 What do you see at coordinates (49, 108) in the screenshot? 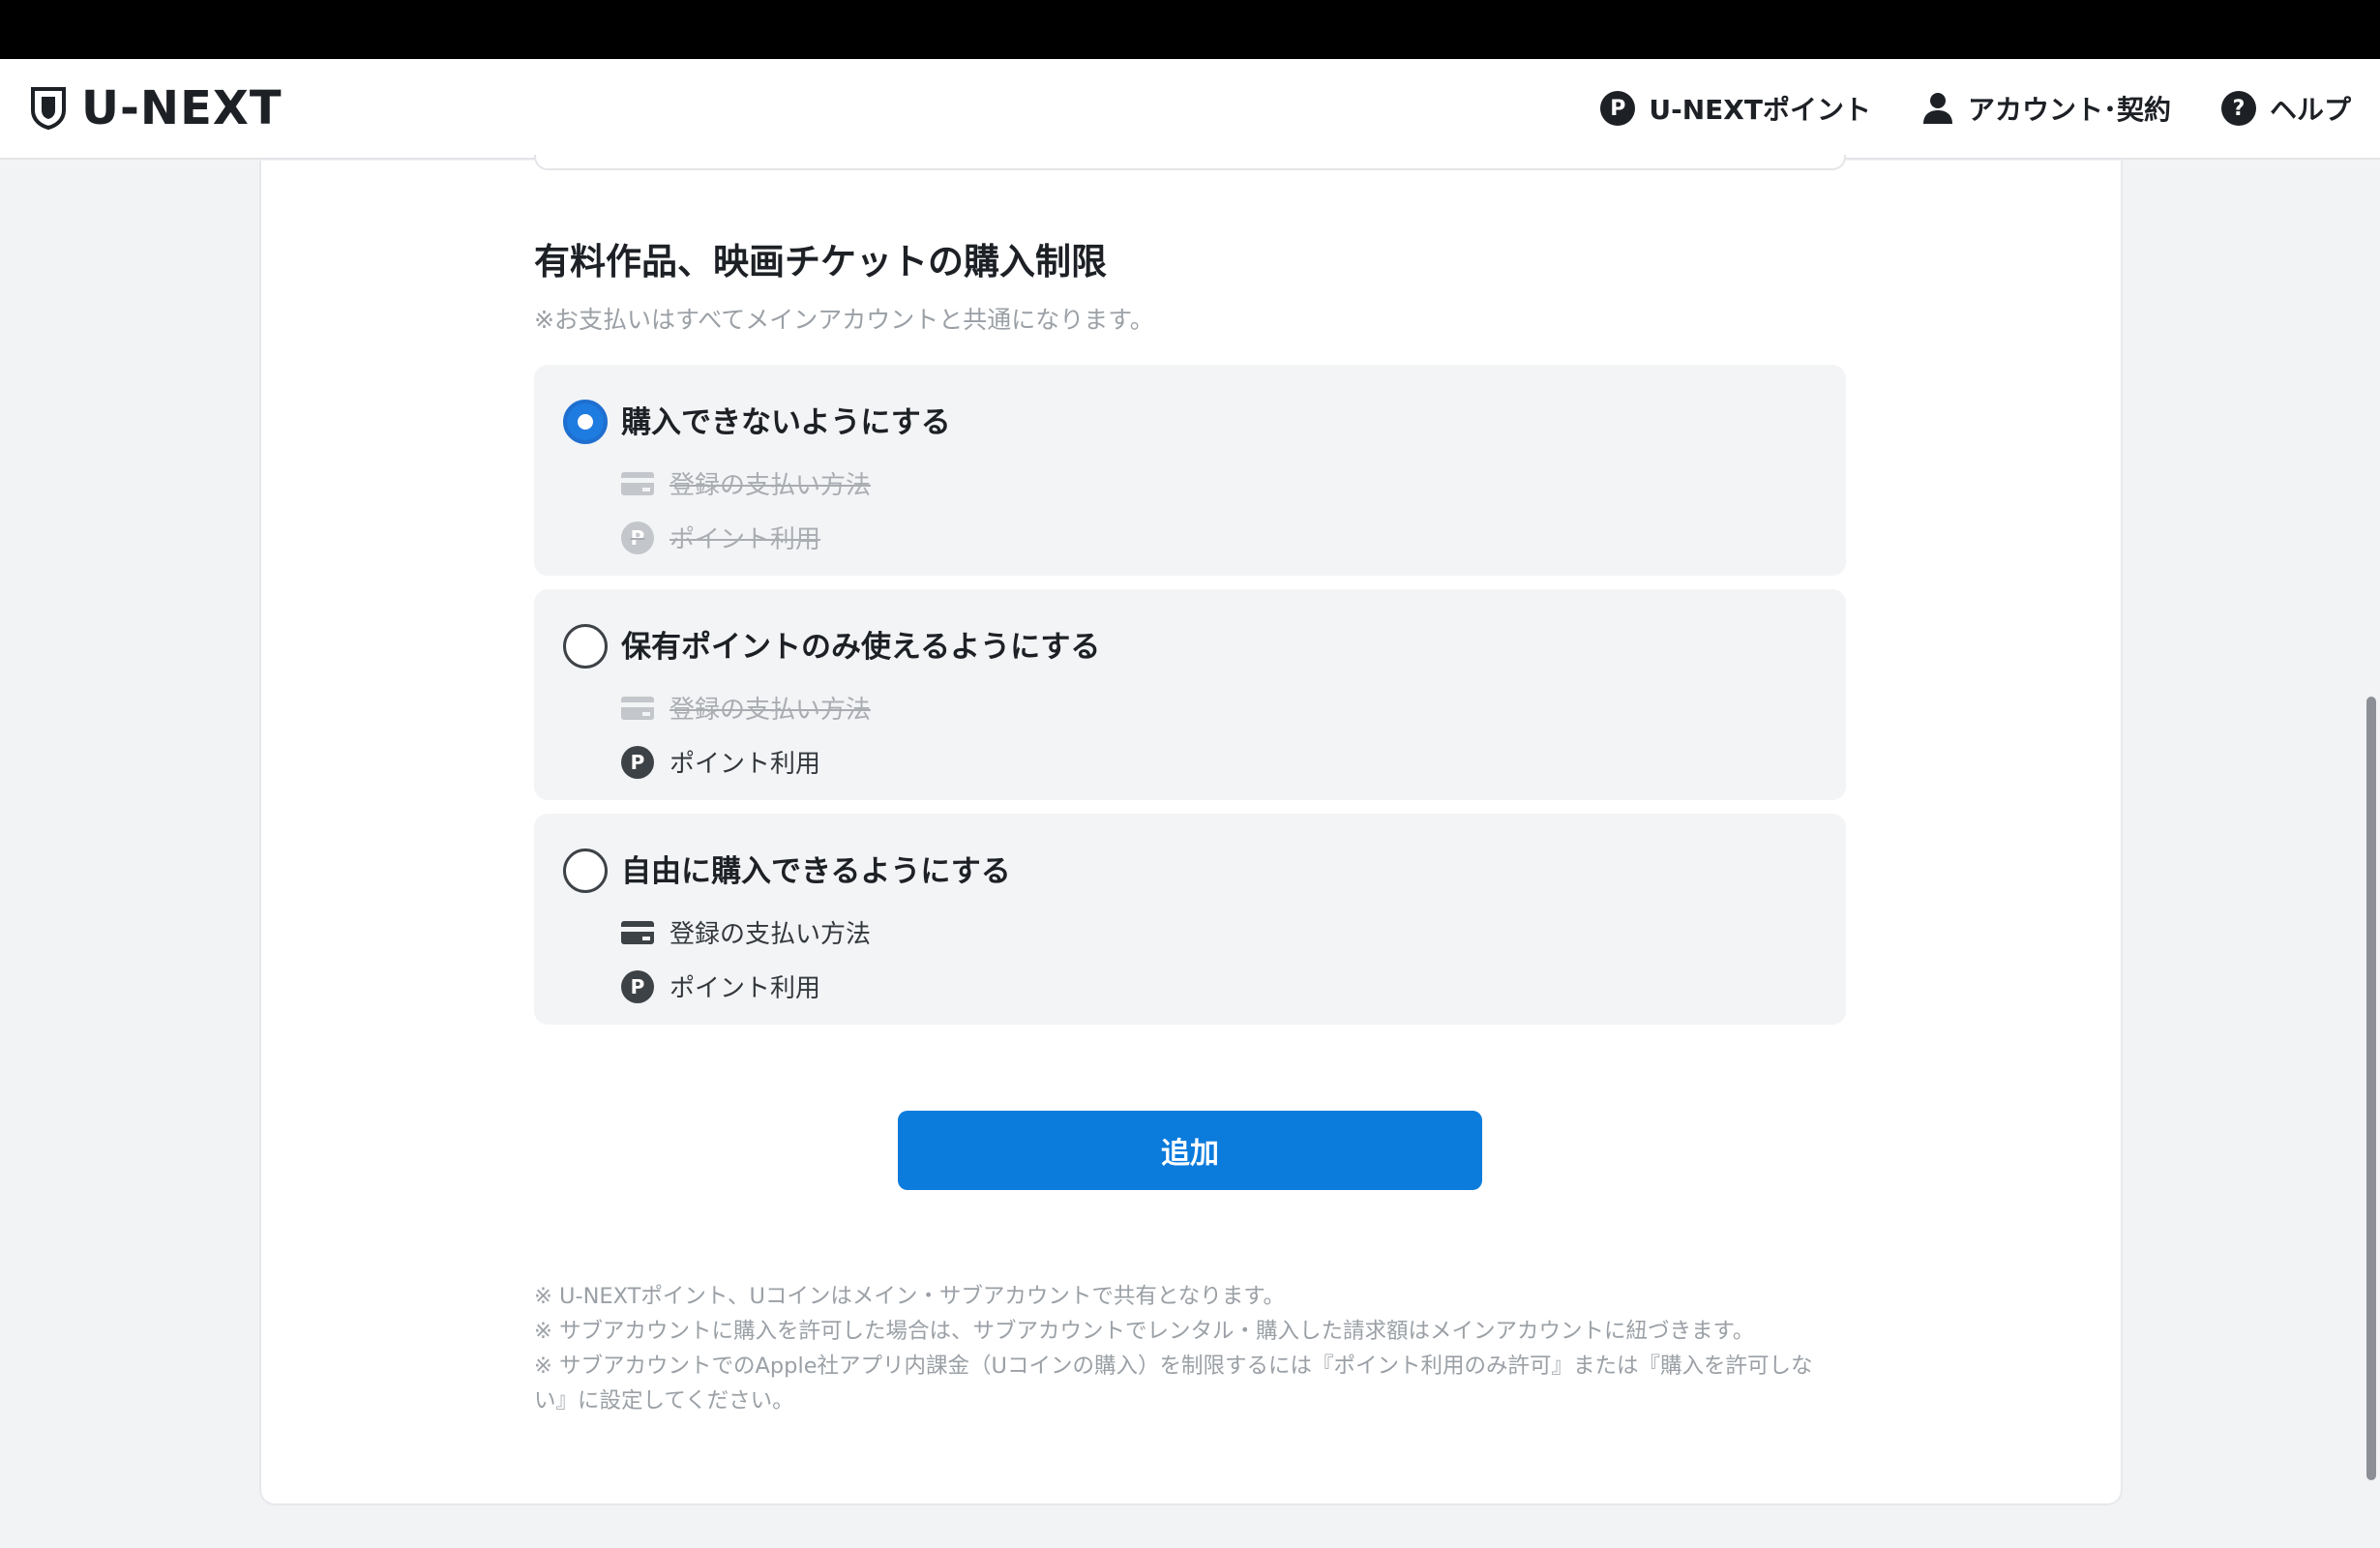
I see `shield-logo-icon` at bounding box center [49, 108].